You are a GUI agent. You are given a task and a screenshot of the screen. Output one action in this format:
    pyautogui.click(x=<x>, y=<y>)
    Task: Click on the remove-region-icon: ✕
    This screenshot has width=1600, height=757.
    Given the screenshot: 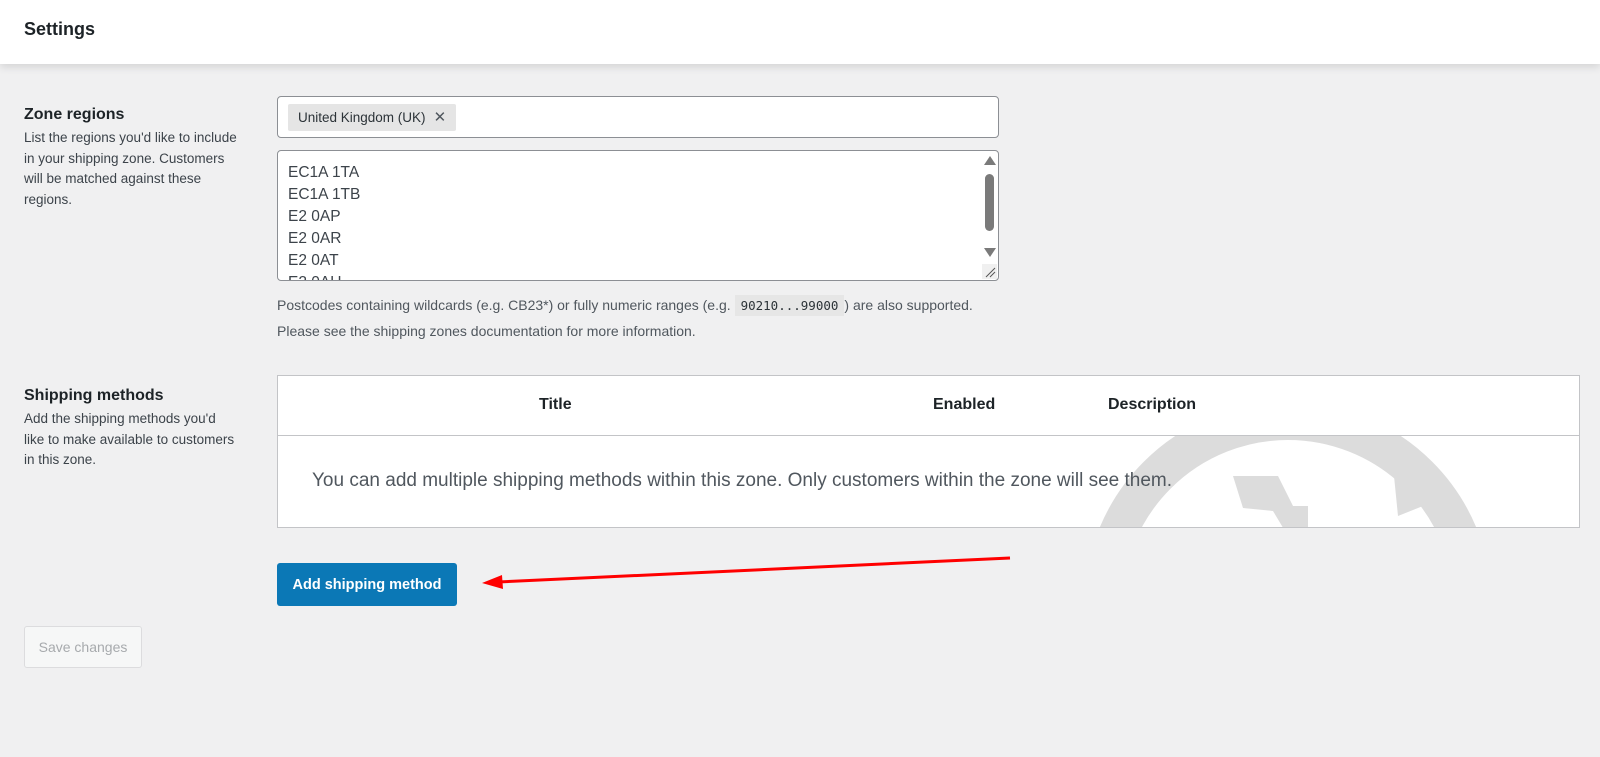 What is the action you would take?
    pyautogui.click(x=440, y=117)
    